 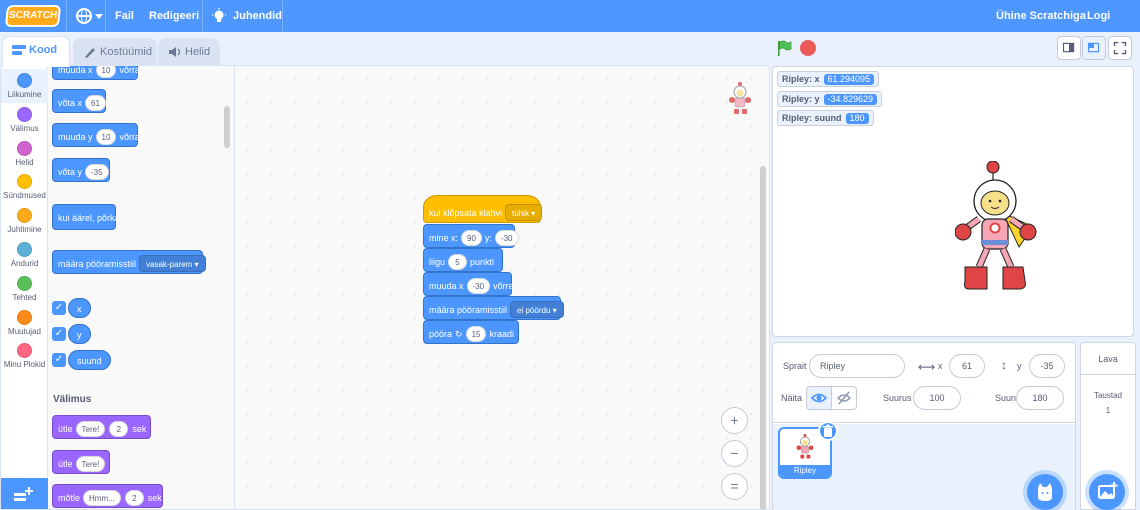 What do you see at coordinates (24, 190) in the screenshot?
I see `category-events: Sündmused` at bounding box center [24, 190].